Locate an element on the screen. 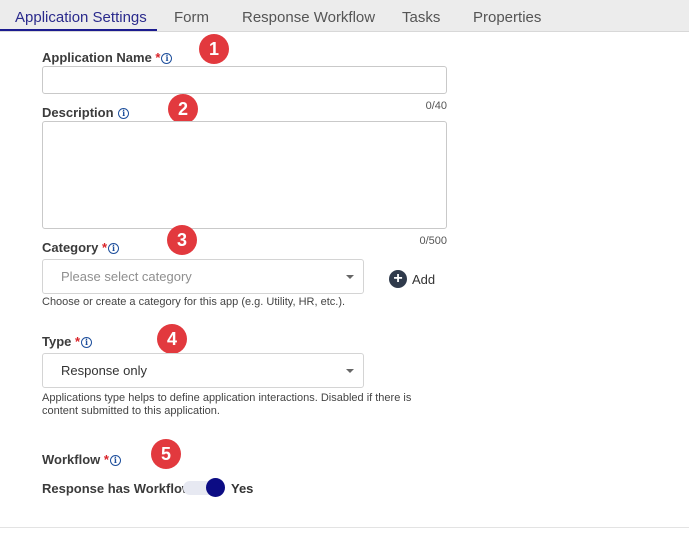  response-workflow-toggle is located at coordinates (204, 488).